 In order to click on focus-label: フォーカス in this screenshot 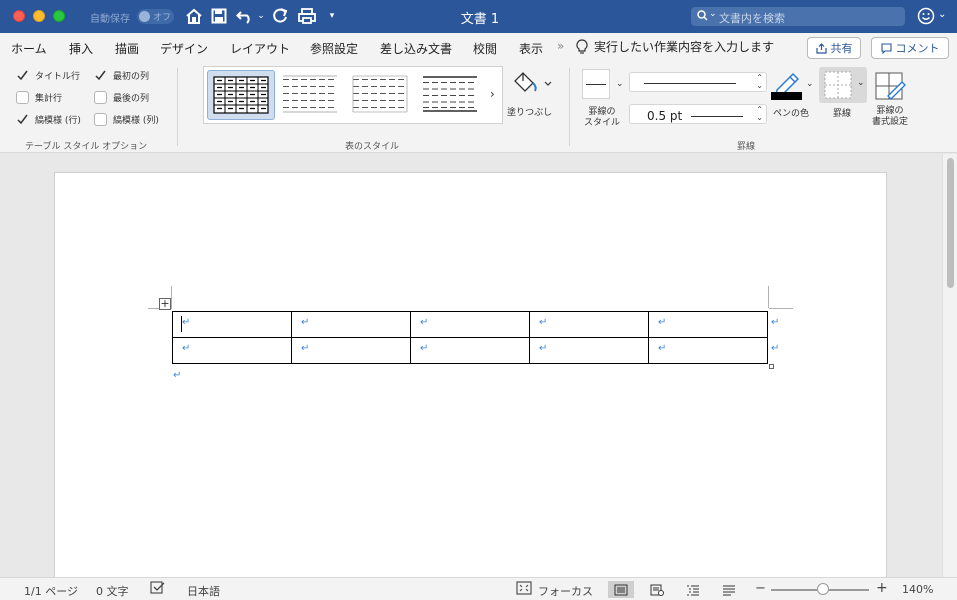, I will do `click(565, 591)`.